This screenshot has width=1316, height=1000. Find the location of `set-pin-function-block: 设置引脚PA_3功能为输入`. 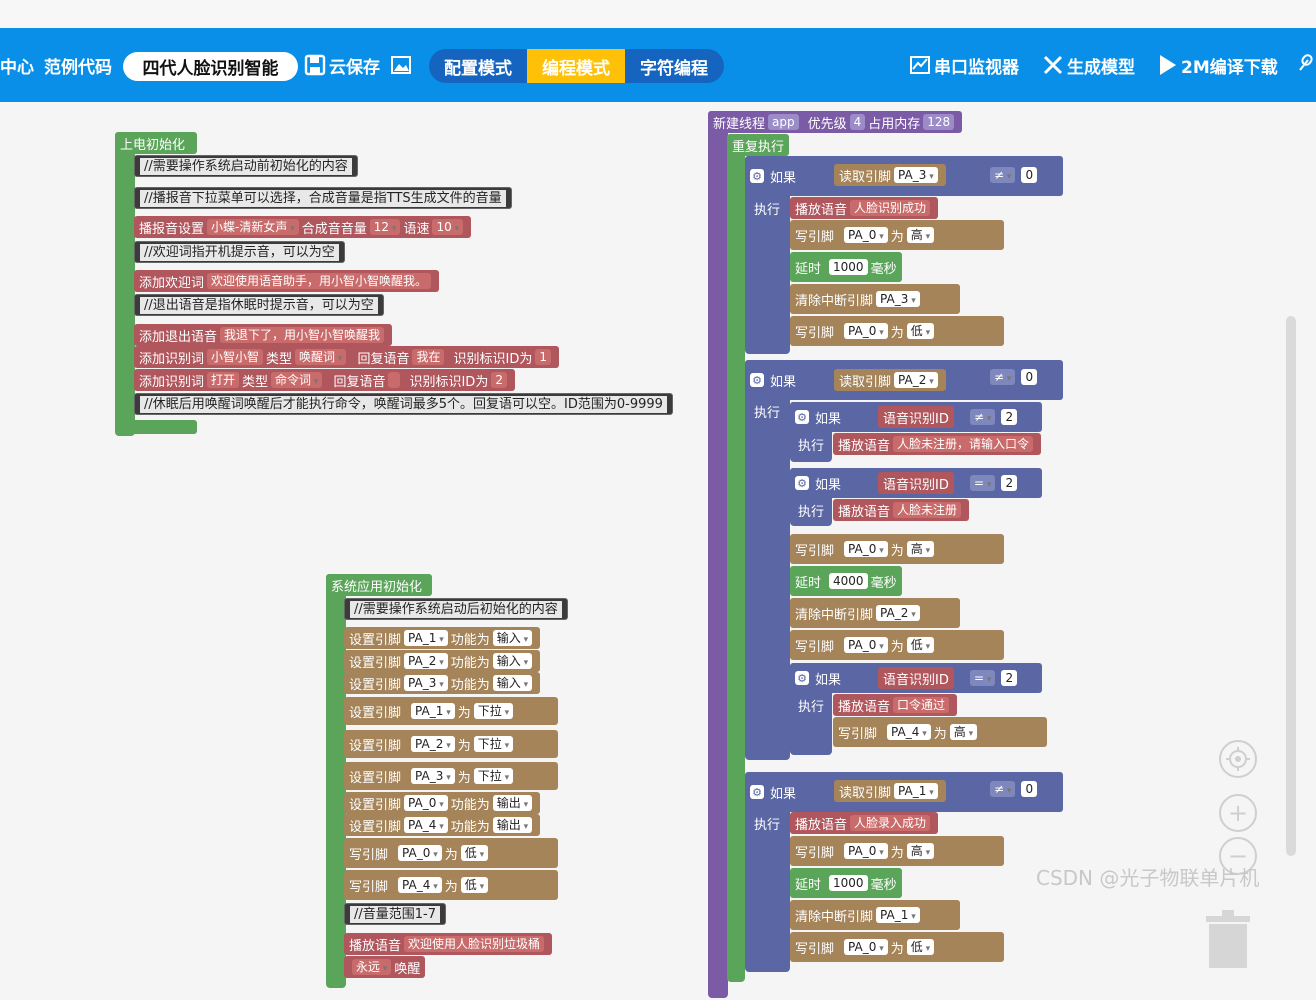

set-pin-function-block: 设置引脚PA_3功能为输入 is located at coordinates (442, 683).